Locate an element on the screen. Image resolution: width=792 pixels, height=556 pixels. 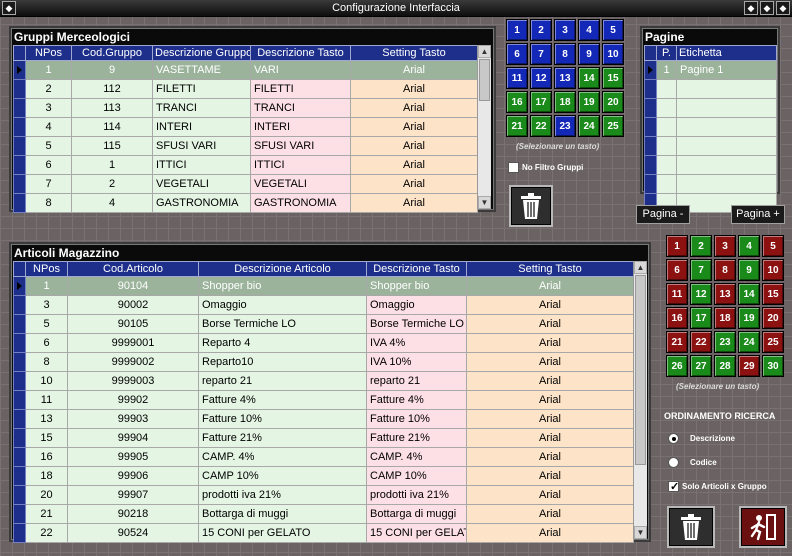
key-28: 28 is located at coordinates (725, 366).